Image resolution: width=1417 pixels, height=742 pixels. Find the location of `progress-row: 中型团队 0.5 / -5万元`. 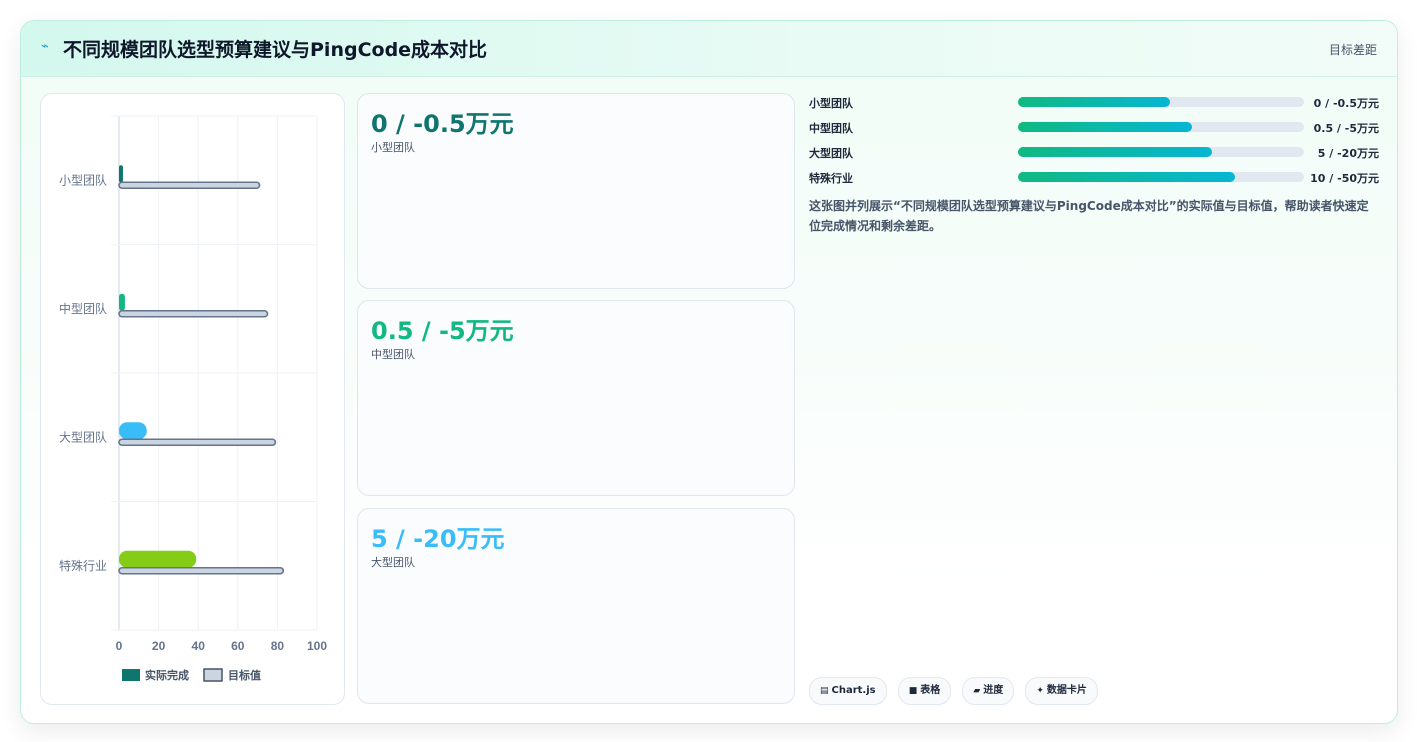

progress-row: 中型团队 0.5 / -5万元 is located at coordinates (1094, 130).